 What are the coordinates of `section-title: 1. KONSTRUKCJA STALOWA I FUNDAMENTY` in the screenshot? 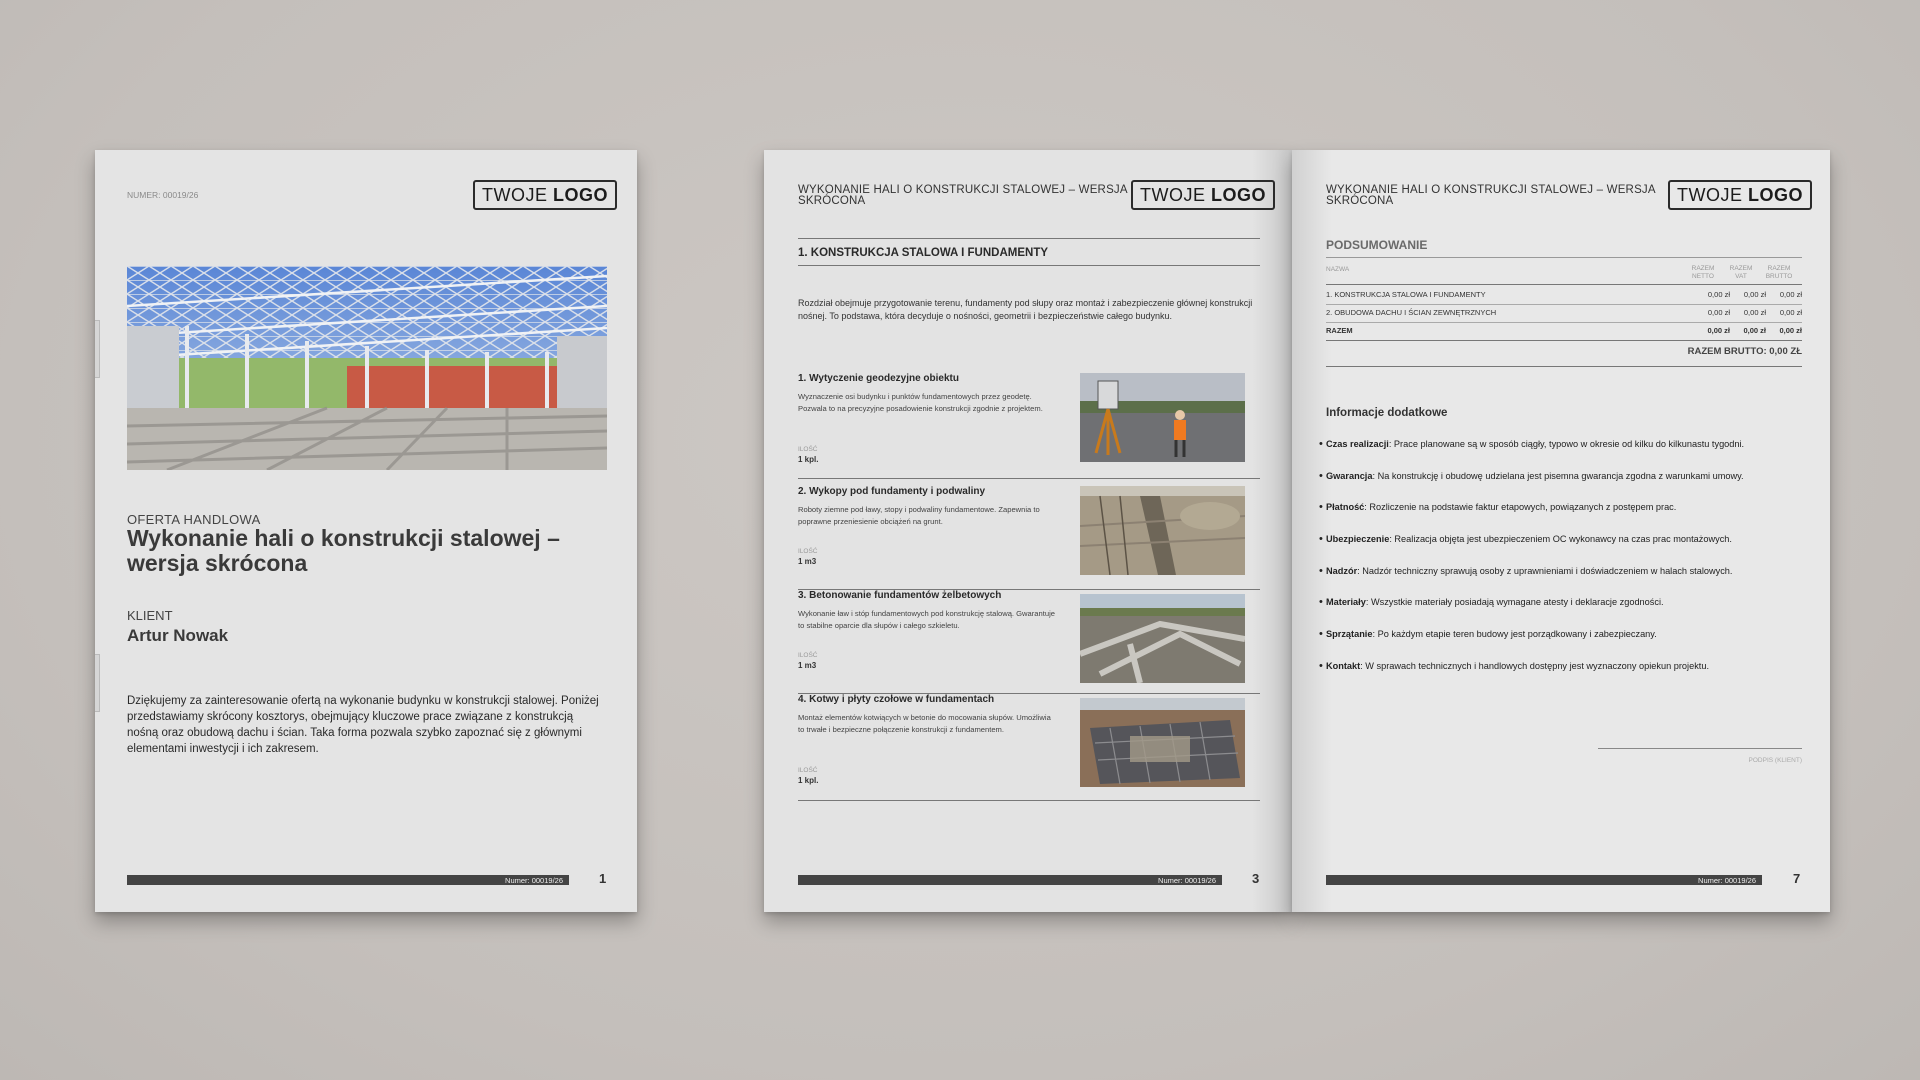 It's located at (923, 253).